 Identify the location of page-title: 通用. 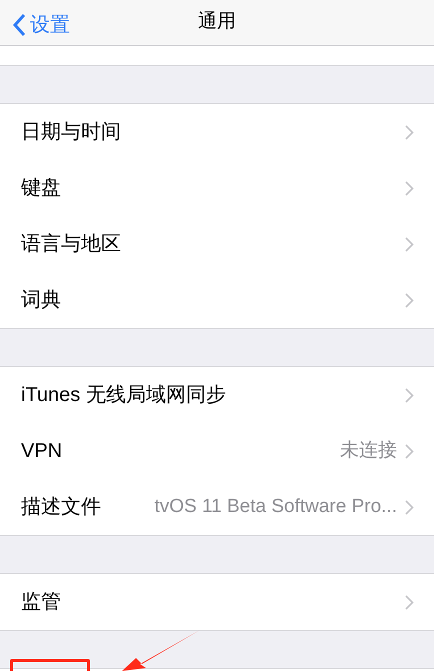
(217, 22).